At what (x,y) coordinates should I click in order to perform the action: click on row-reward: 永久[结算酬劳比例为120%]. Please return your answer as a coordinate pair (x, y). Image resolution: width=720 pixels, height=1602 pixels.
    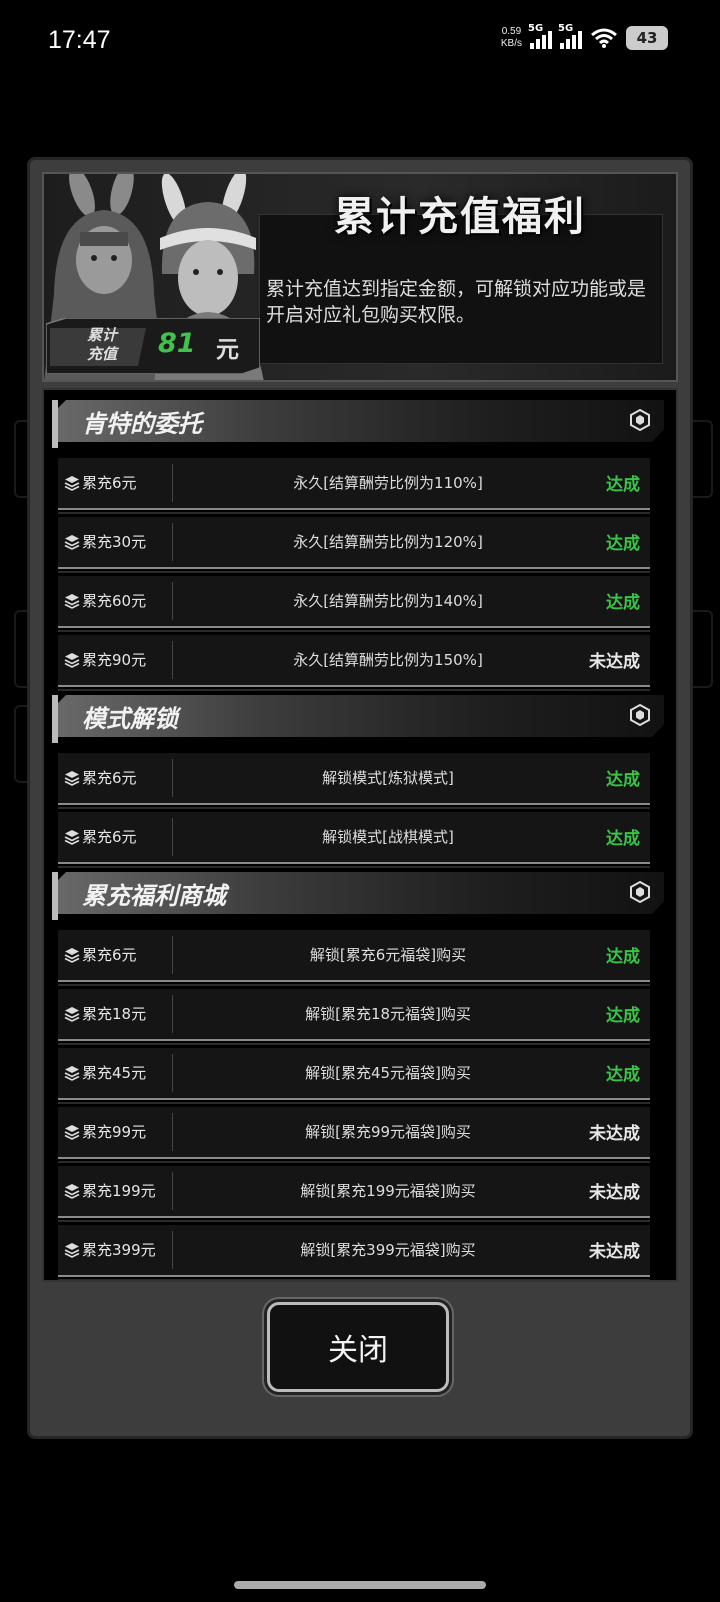
    Looking at the image, I should click on (388, 542).